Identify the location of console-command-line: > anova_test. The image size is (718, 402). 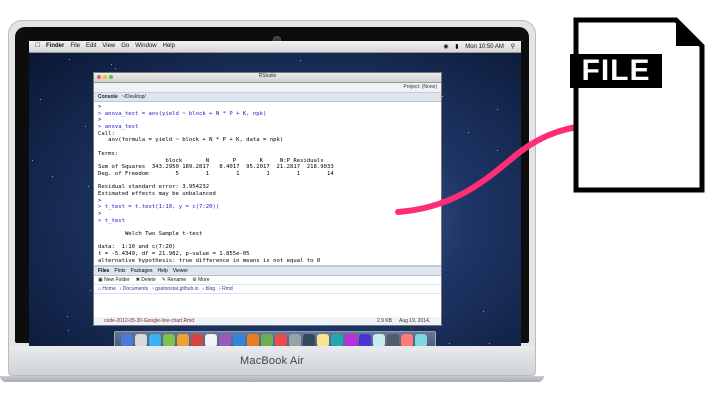
(118, 127).